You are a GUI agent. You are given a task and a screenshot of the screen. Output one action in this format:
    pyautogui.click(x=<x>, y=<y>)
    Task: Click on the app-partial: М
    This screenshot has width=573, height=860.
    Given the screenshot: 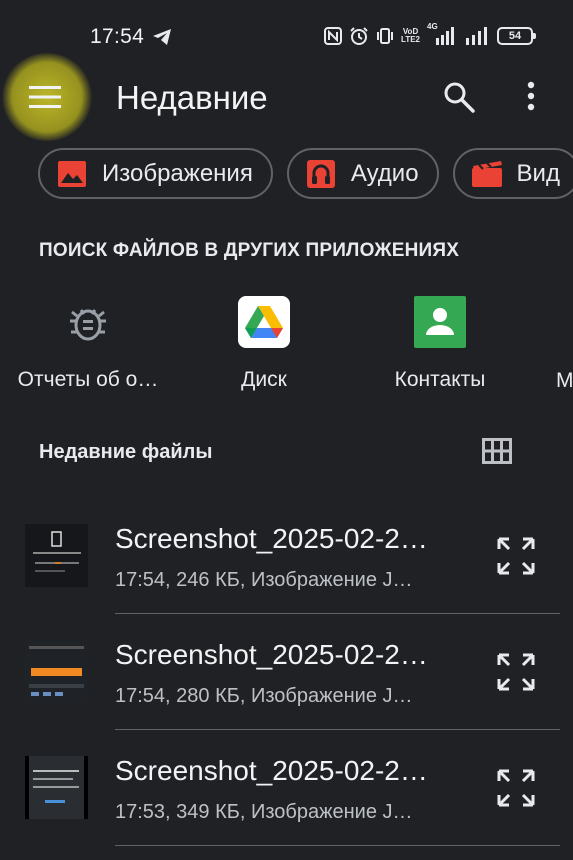 What is the action you would take?
    pyautogui.click(x=564, y=381)
    